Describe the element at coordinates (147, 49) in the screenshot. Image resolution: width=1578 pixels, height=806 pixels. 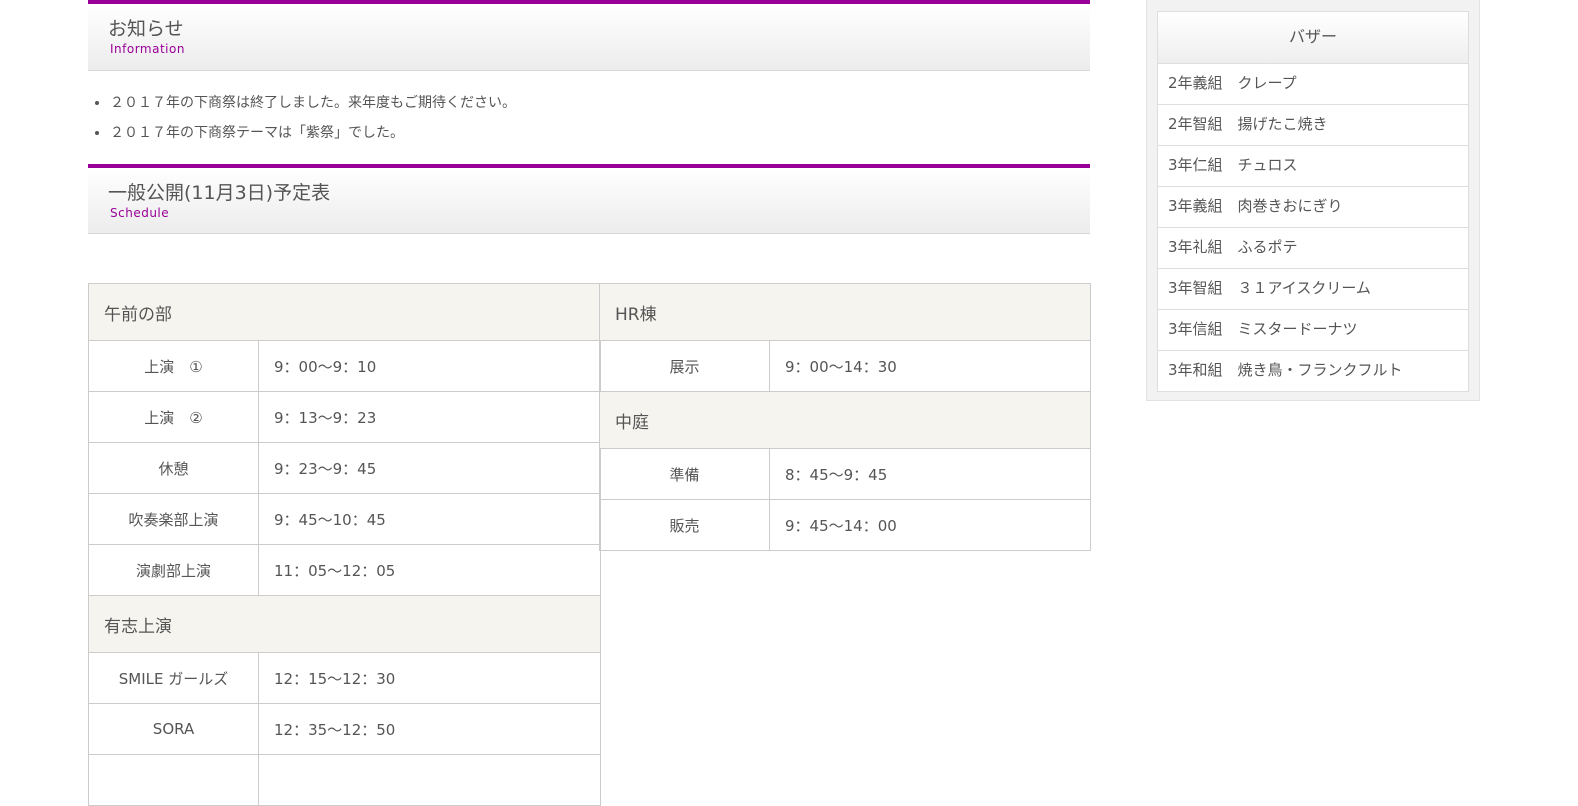
I see `info-subtitle: Information` at that location.